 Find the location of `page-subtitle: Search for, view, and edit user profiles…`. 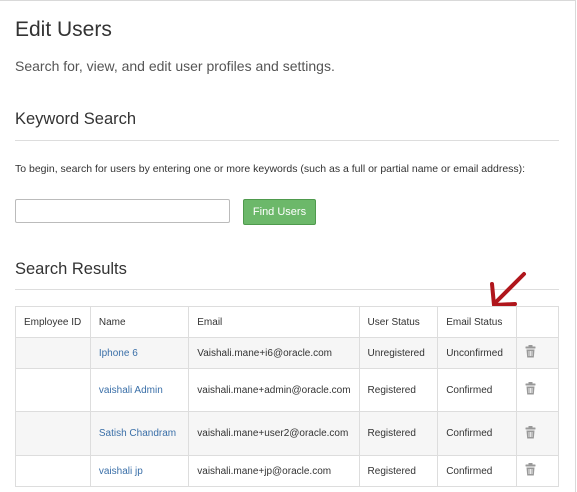

page-subtitle: Search for, view, and edit user profiles… is located at coordinates (175, 66).